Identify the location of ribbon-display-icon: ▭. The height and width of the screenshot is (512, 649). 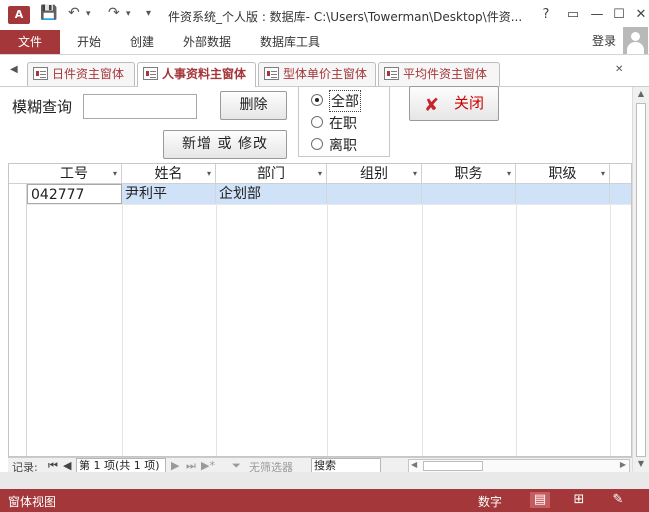
(573, 15).